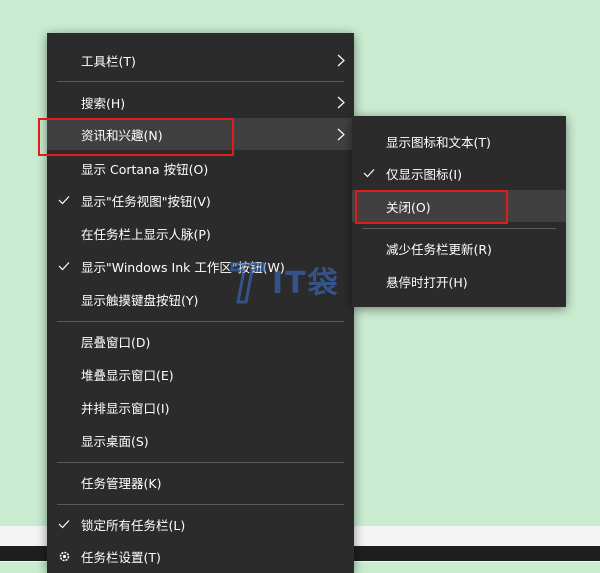 The image size is (600, 573). I want to click on menu-item-show-task-view: 显示"任务视图"按钮(V), so click(200, 200).